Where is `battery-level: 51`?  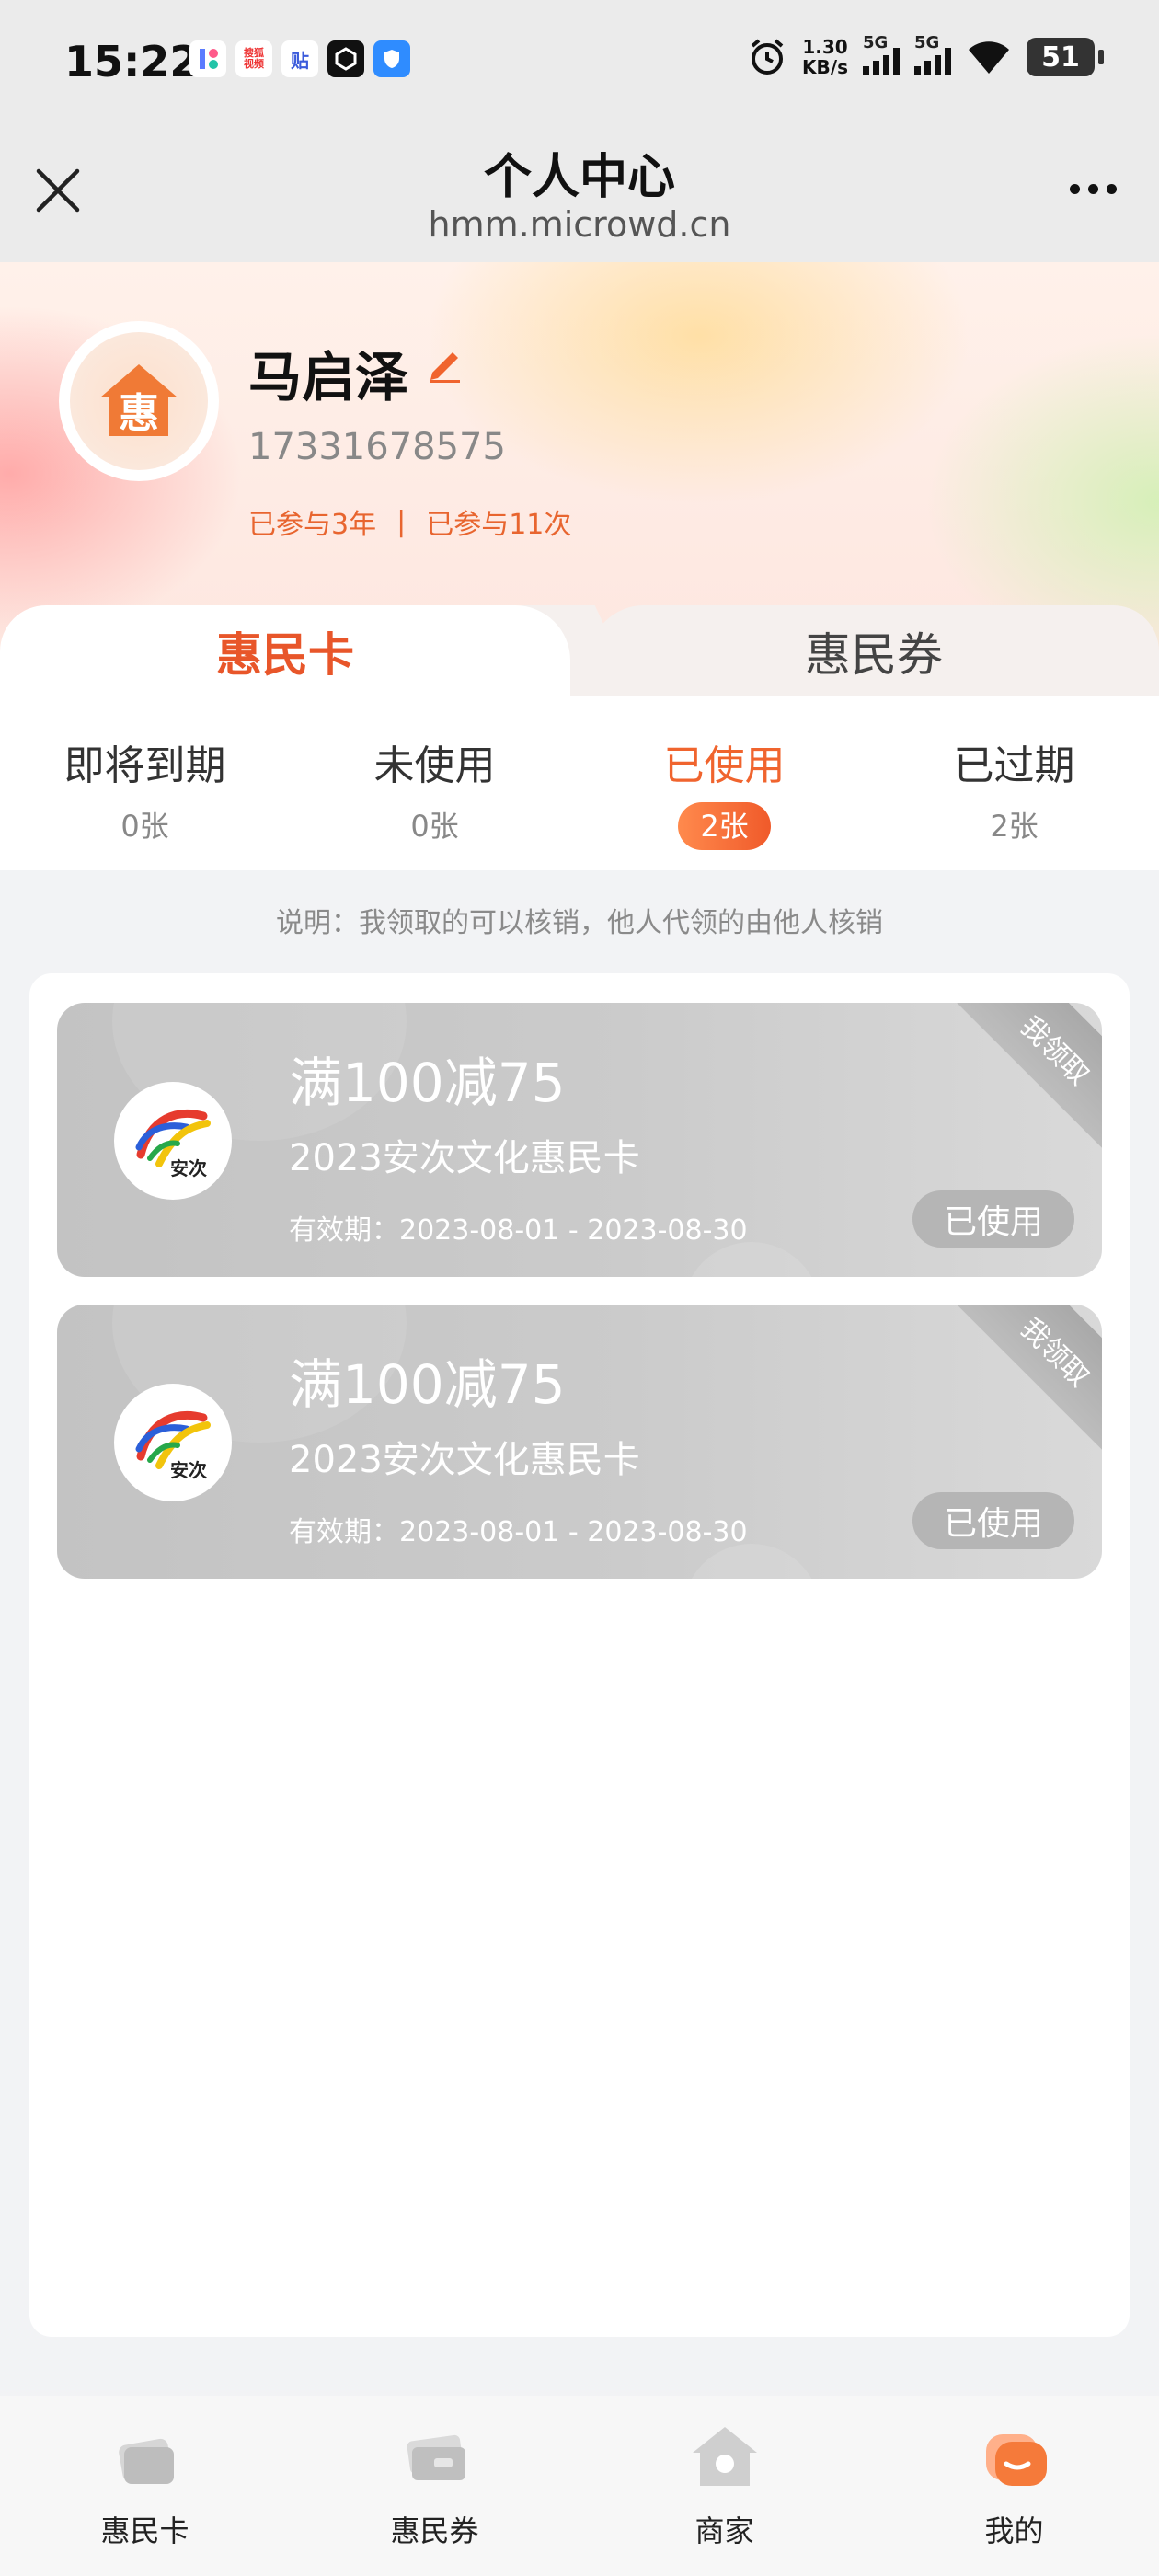
battery-level: 51 is located at coordinates (1060, 57).